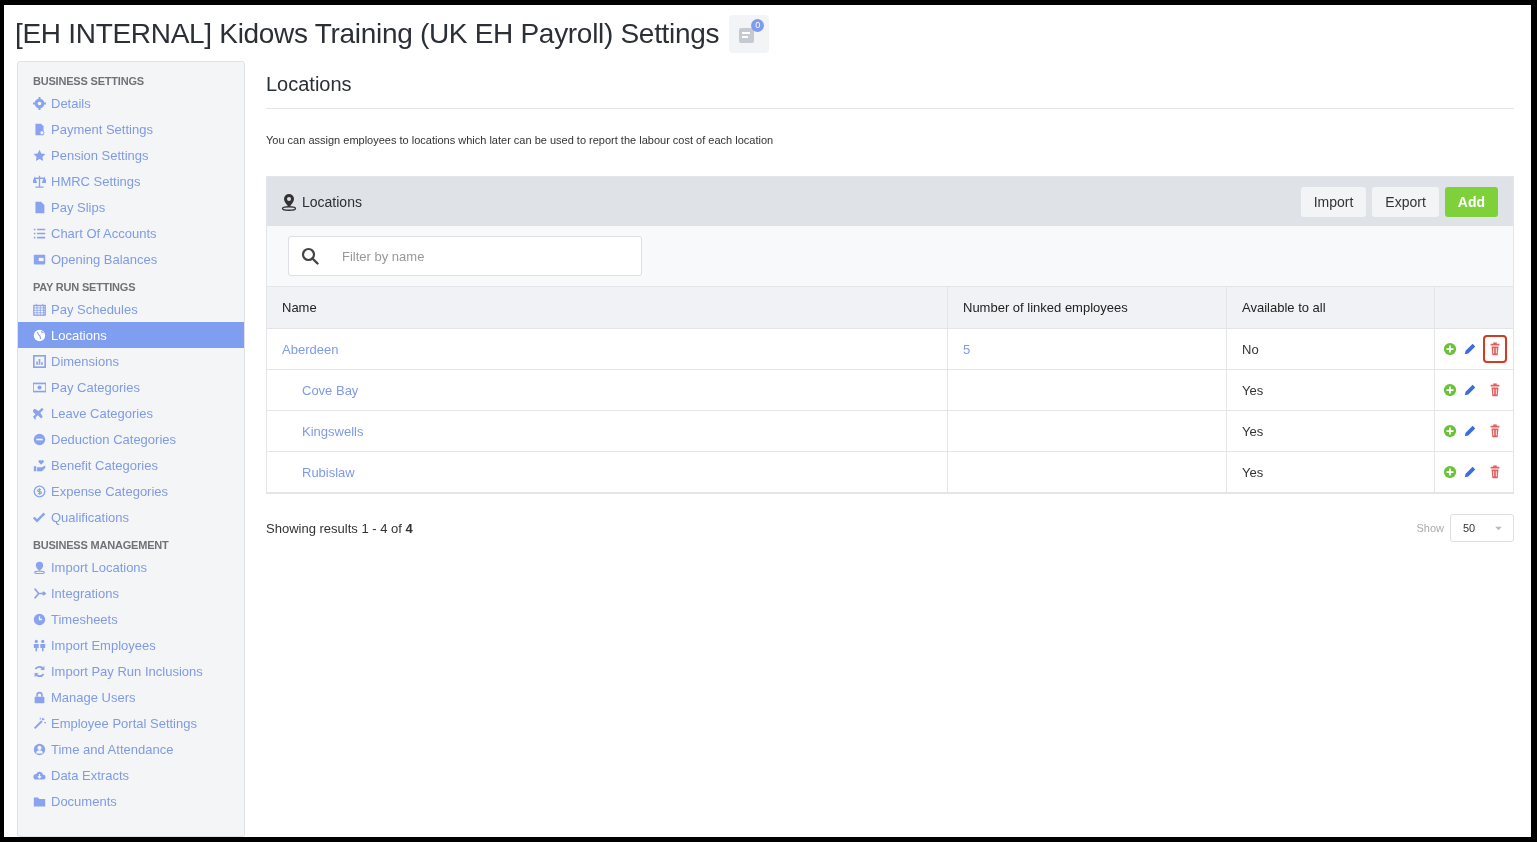  Describe the element at coordinates (131, 361) in the screenshot. I see `sidebar-item: Dimensions` at that location.